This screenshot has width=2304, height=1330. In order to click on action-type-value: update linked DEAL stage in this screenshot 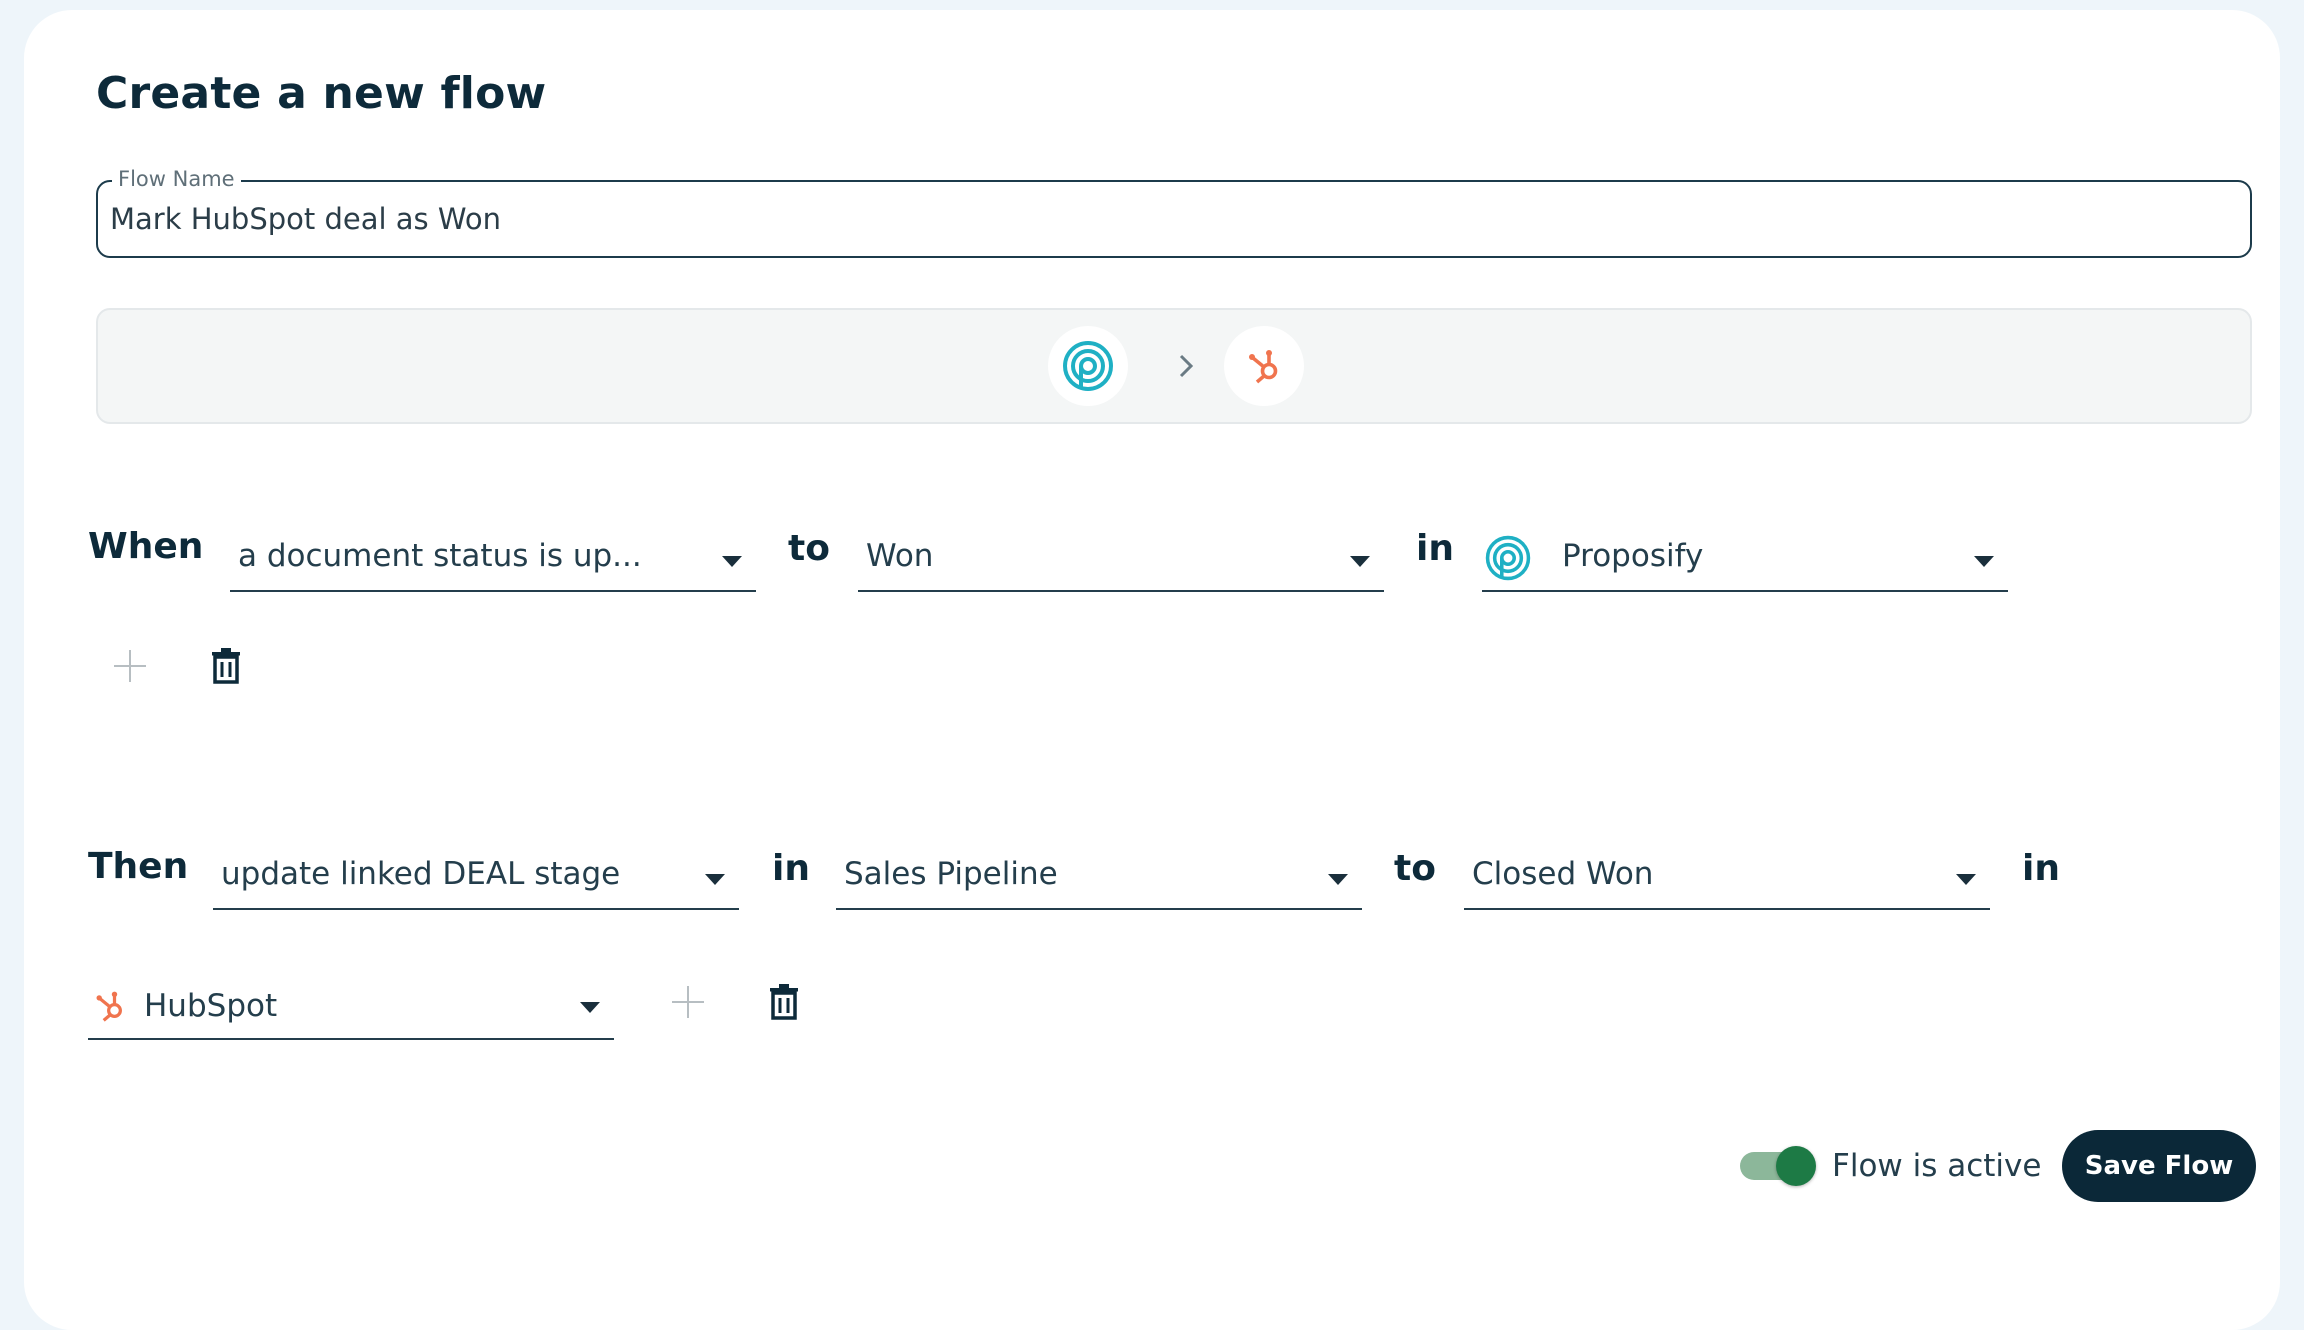, I will do `click(421, 874)`.